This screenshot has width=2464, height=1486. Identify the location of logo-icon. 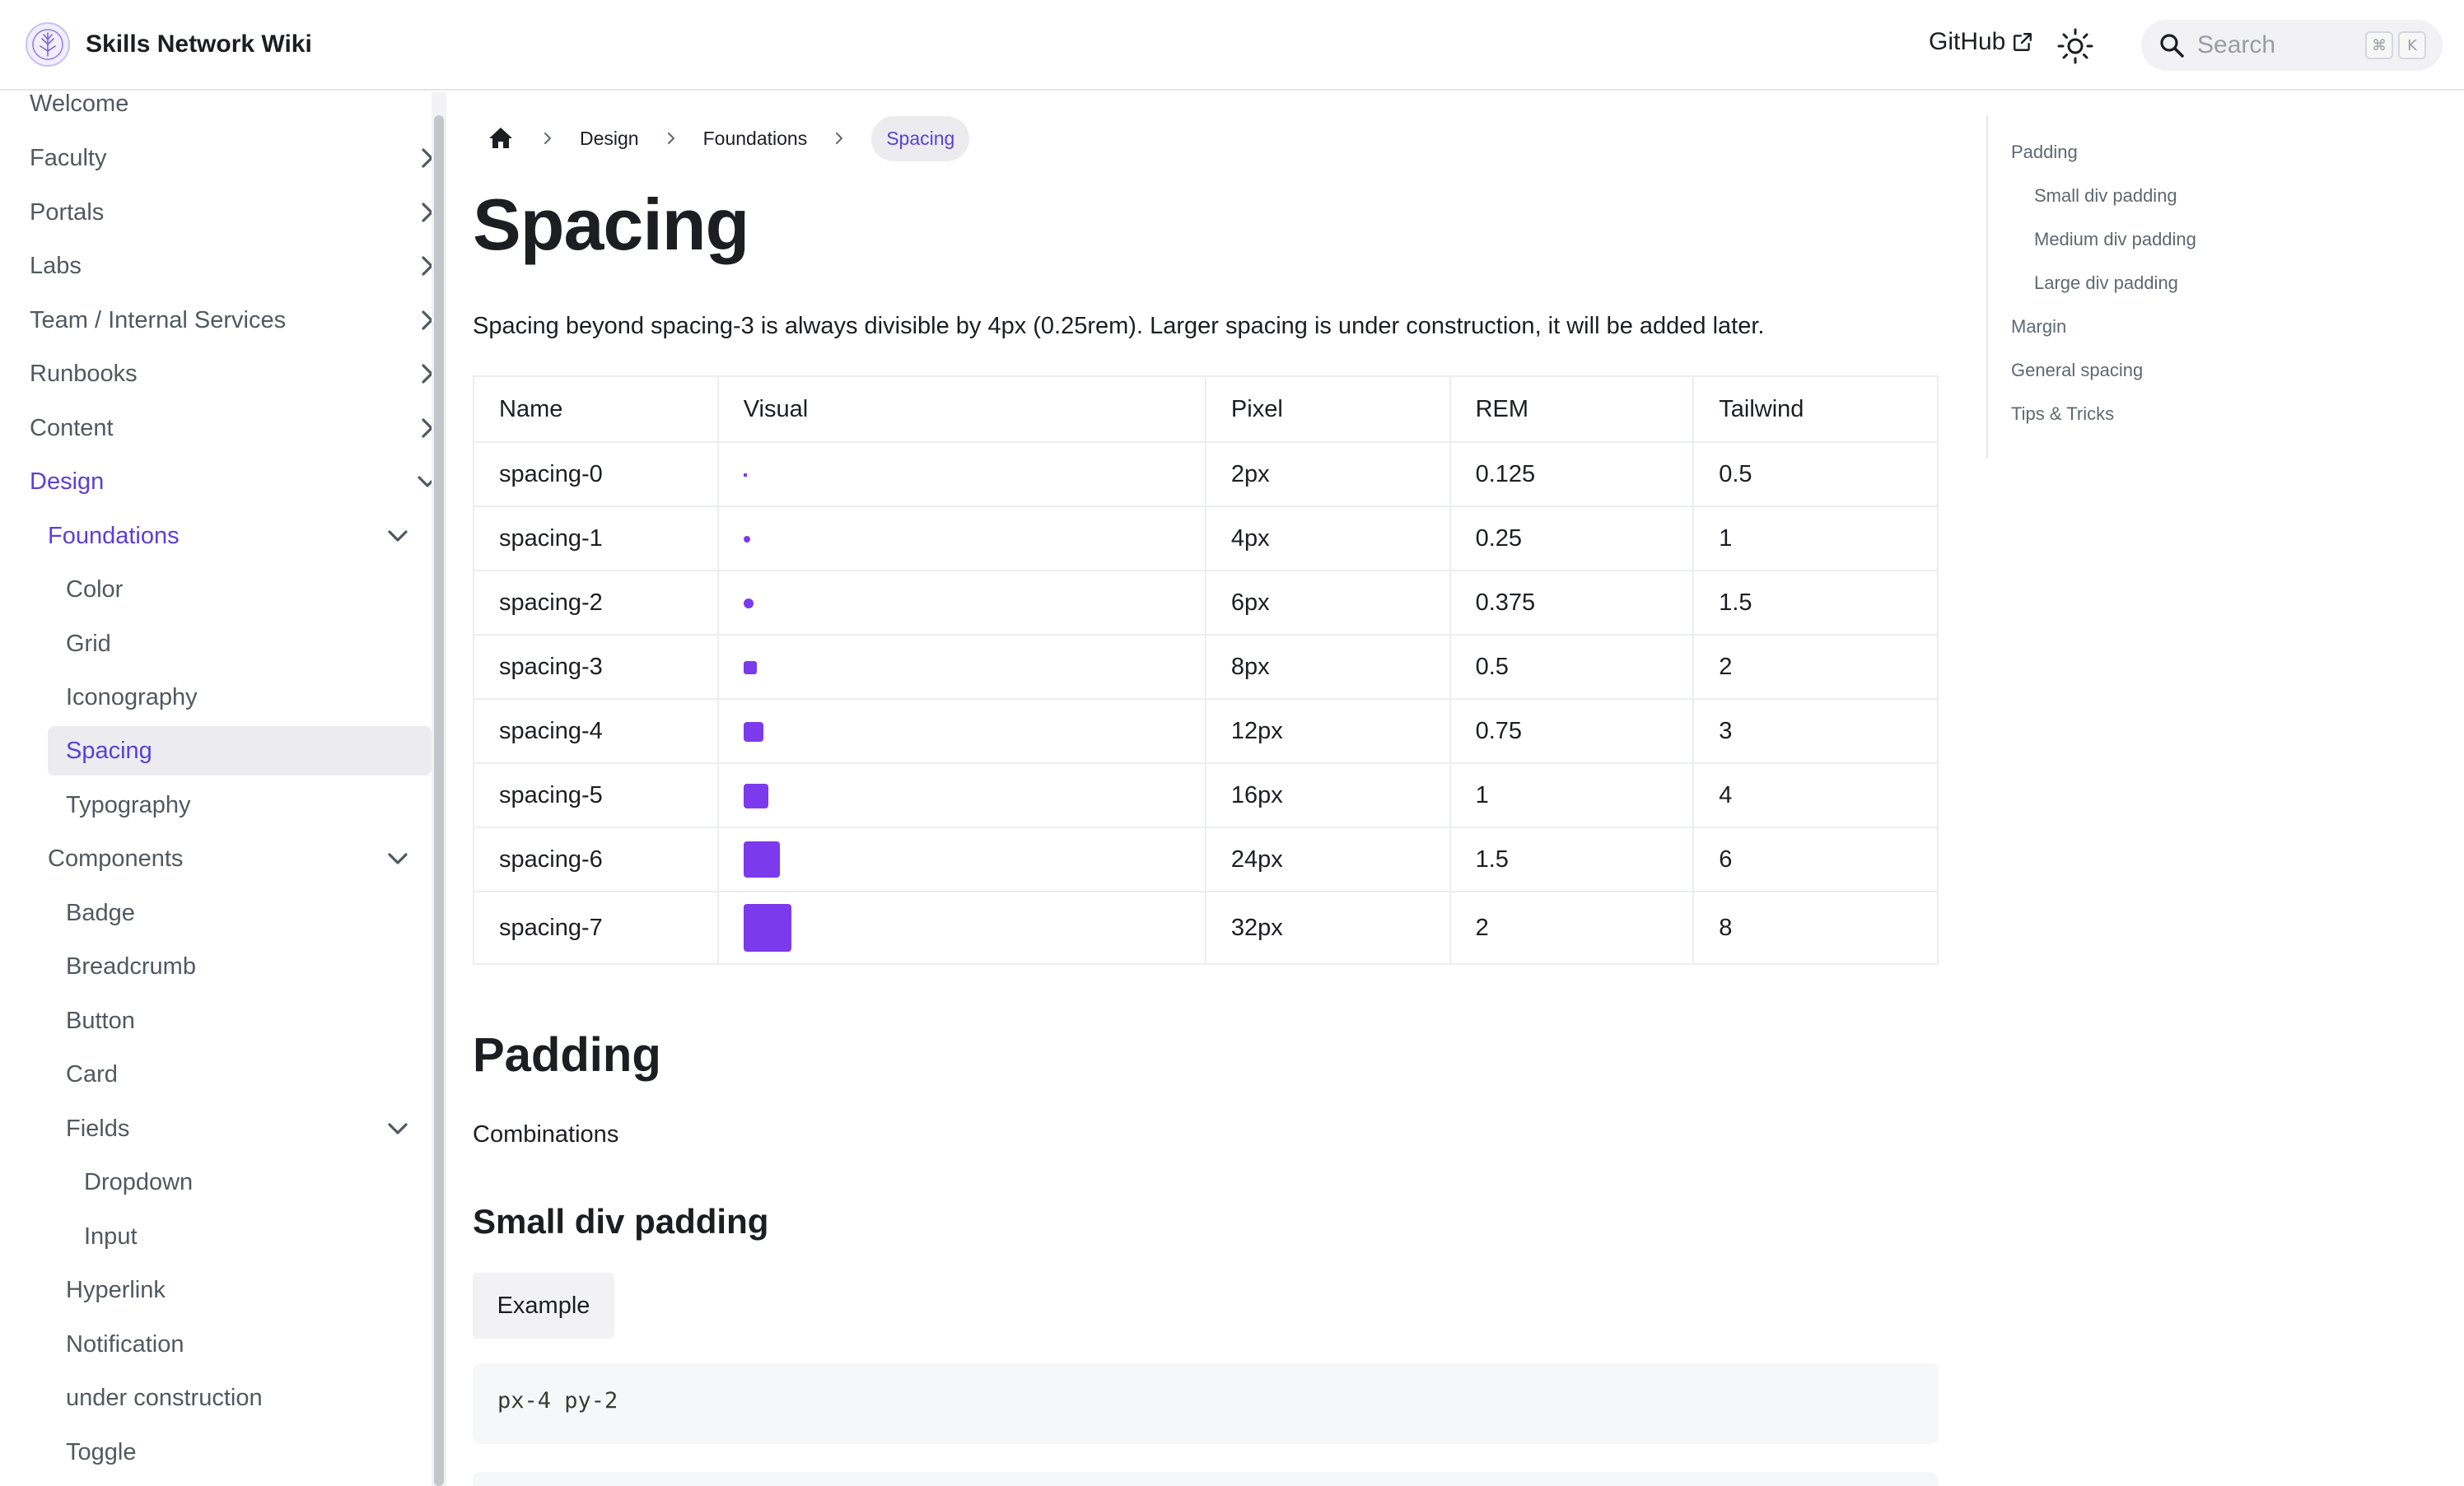
(48, 45).